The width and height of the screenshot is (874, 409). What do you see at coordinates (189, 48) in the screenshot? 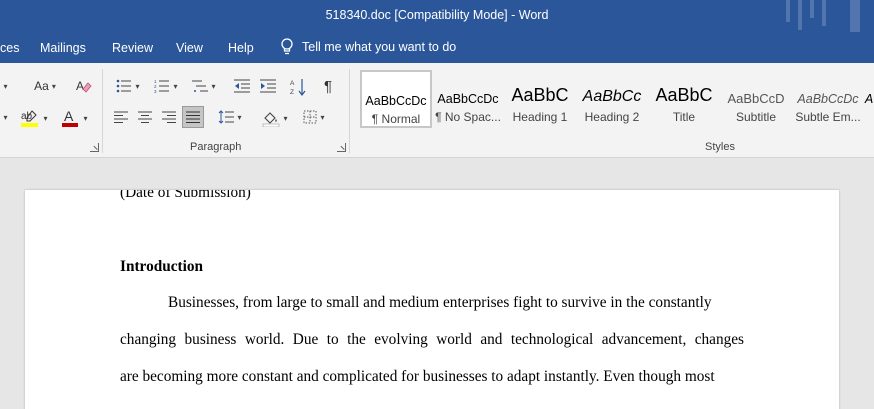
I see `tab-view: View` at bounding box center [189, 48].